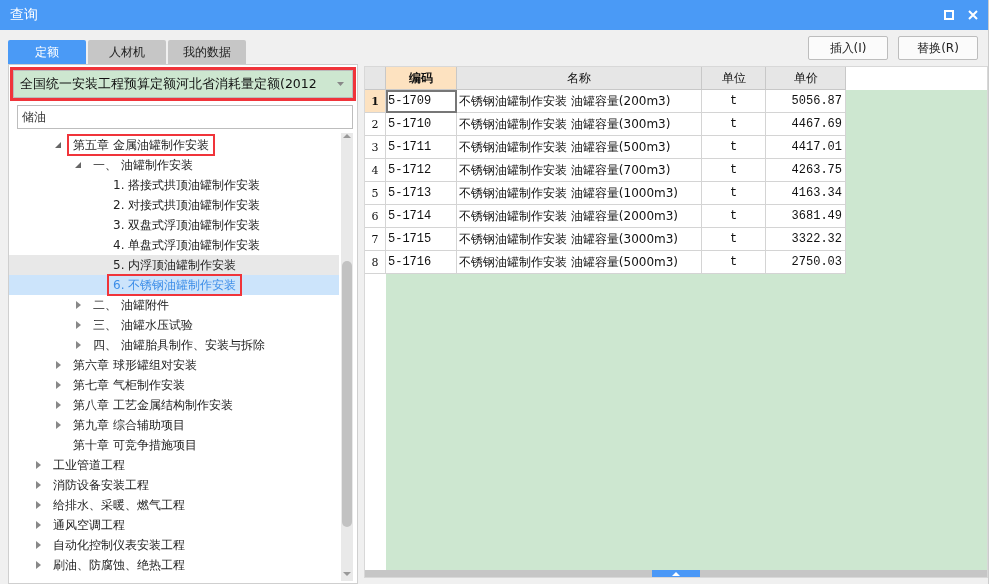 Image resolution: width=1003 pixels, height=584 pixels. Describe the element at coordinates (207, 52) in the screenshot. I see `tab: 我的数据` at that location.